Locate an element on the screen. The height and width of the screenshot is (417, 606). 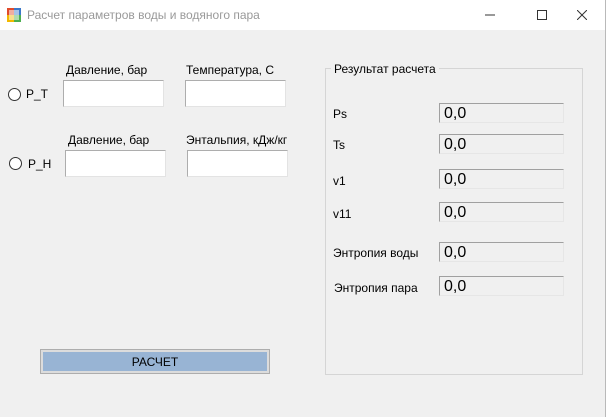
result-label-ps: Ps is located at coordinates (340, 114).